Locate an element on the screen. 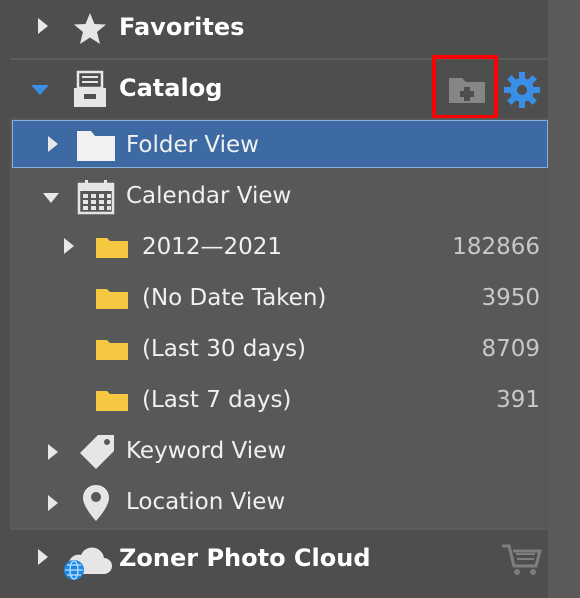 The width and height of the screenshot is (580, 598). cart-icon is located at coordinates (521, 560).